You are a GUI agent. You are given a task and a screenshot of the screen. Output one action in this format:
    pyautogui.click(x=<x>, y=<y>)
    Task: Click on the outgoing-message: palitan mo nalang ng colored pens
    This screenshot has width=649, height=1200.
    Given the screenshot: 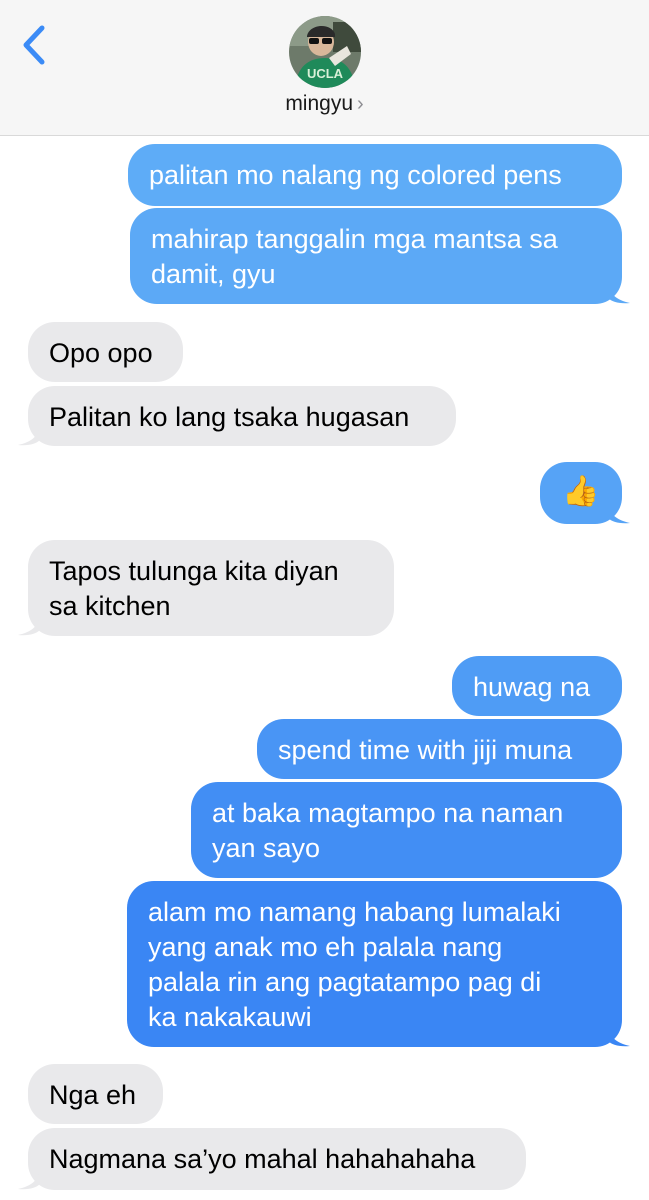 What is the action you would take?
    pyautogui.click(x=375, y=175)
    